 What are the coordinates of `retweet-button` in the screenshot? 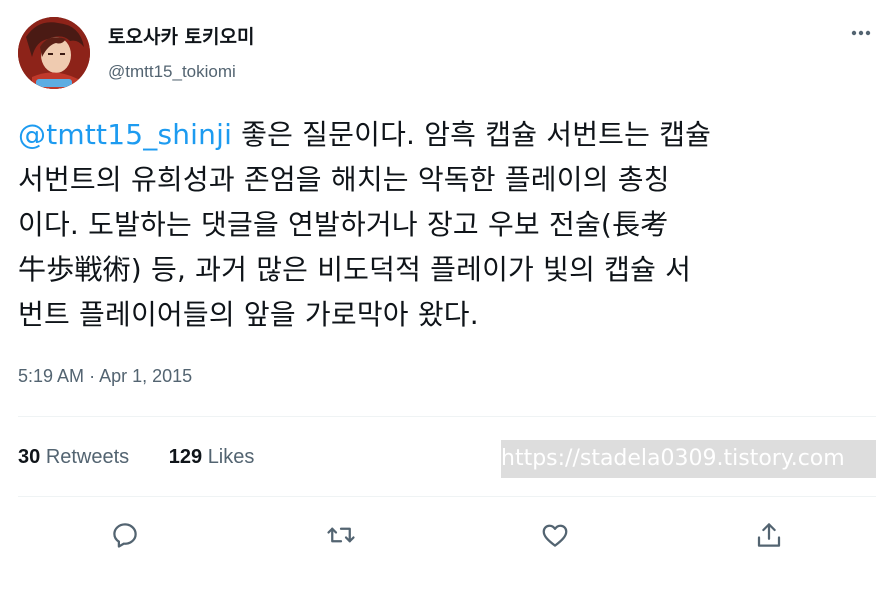 It's located at (341, 535).